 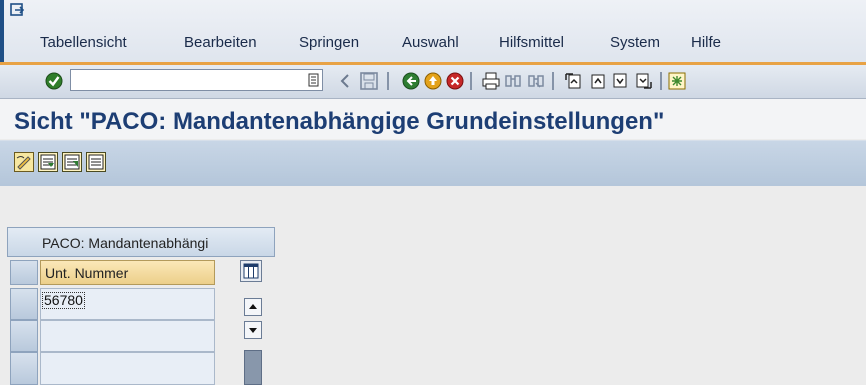 I want to click on command-field, so click(x=196, y=80).